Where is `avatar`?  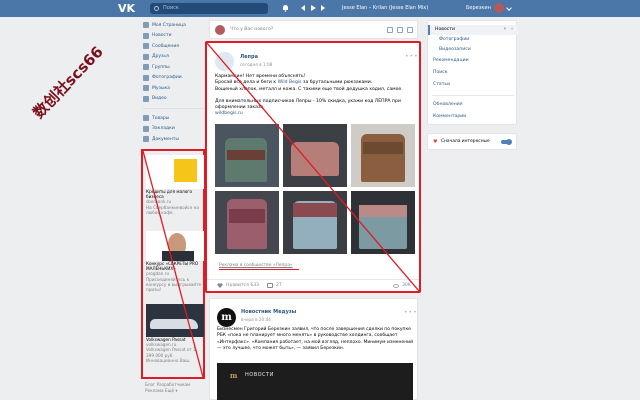
avatar is located at coordinates (220, 30).